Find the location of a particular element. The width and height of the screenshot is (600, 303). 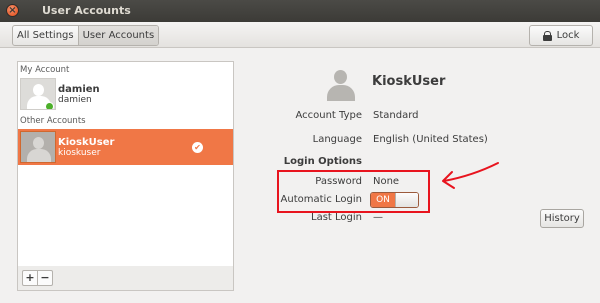

user-login: kioskuser is located at coordinates (79, 153).